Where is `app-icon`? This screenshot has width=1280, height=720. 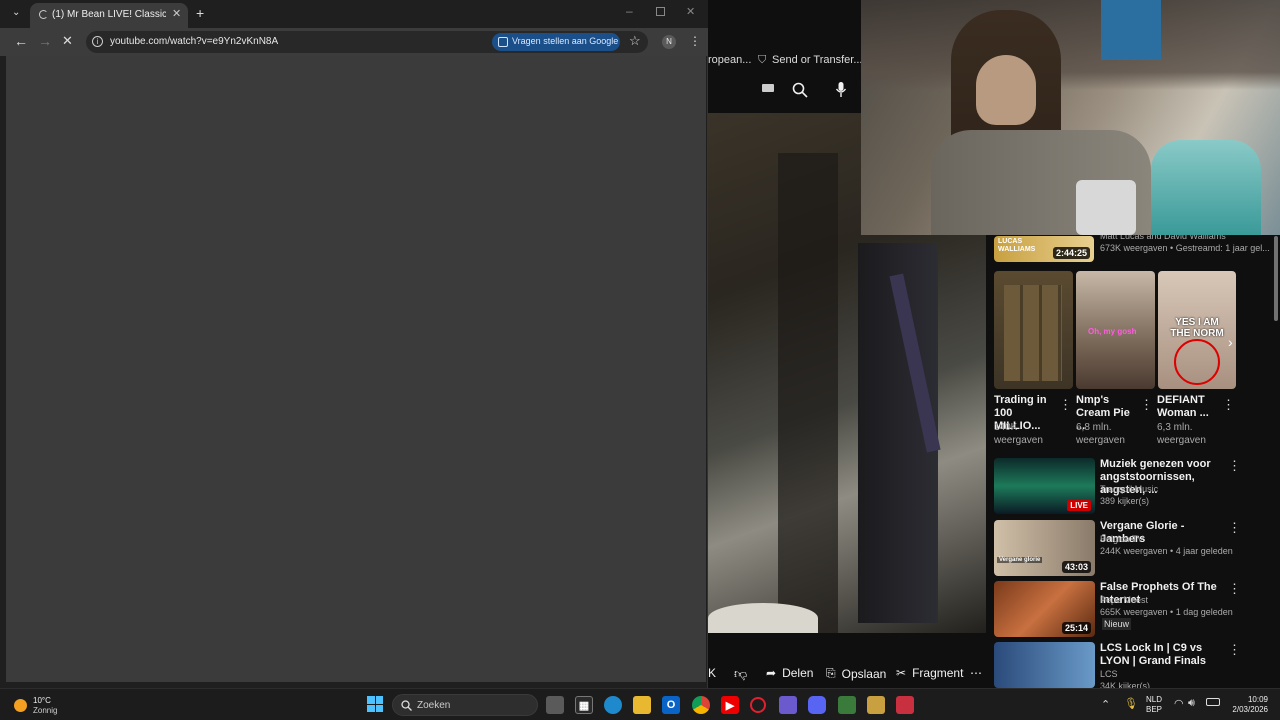 app-icon is located at coordinates (876, 705).